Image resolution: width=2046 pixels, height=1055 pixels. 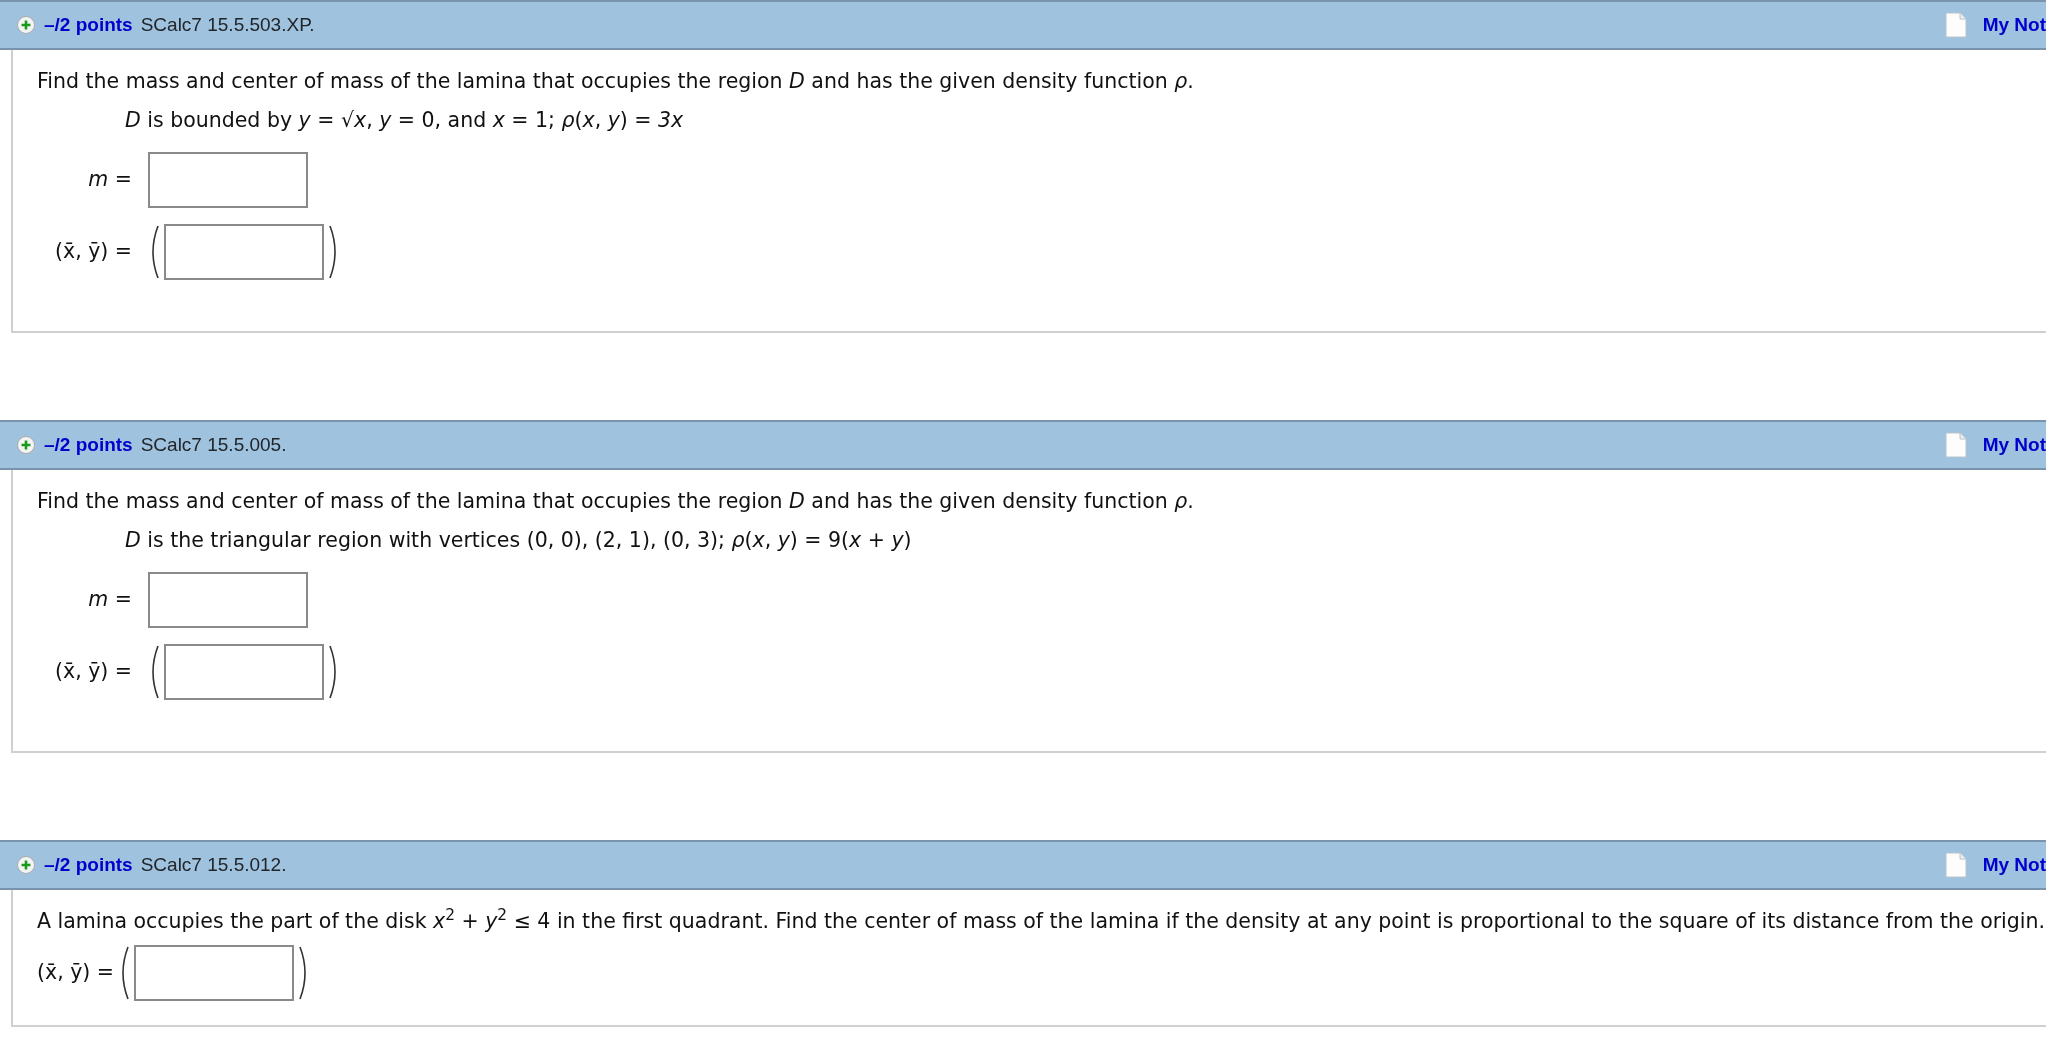 What do you see at coordinates (213, 864) in the screenshot?
I see `question-code: SCalc7 15.5.012.` at bounding box center [213, 864].